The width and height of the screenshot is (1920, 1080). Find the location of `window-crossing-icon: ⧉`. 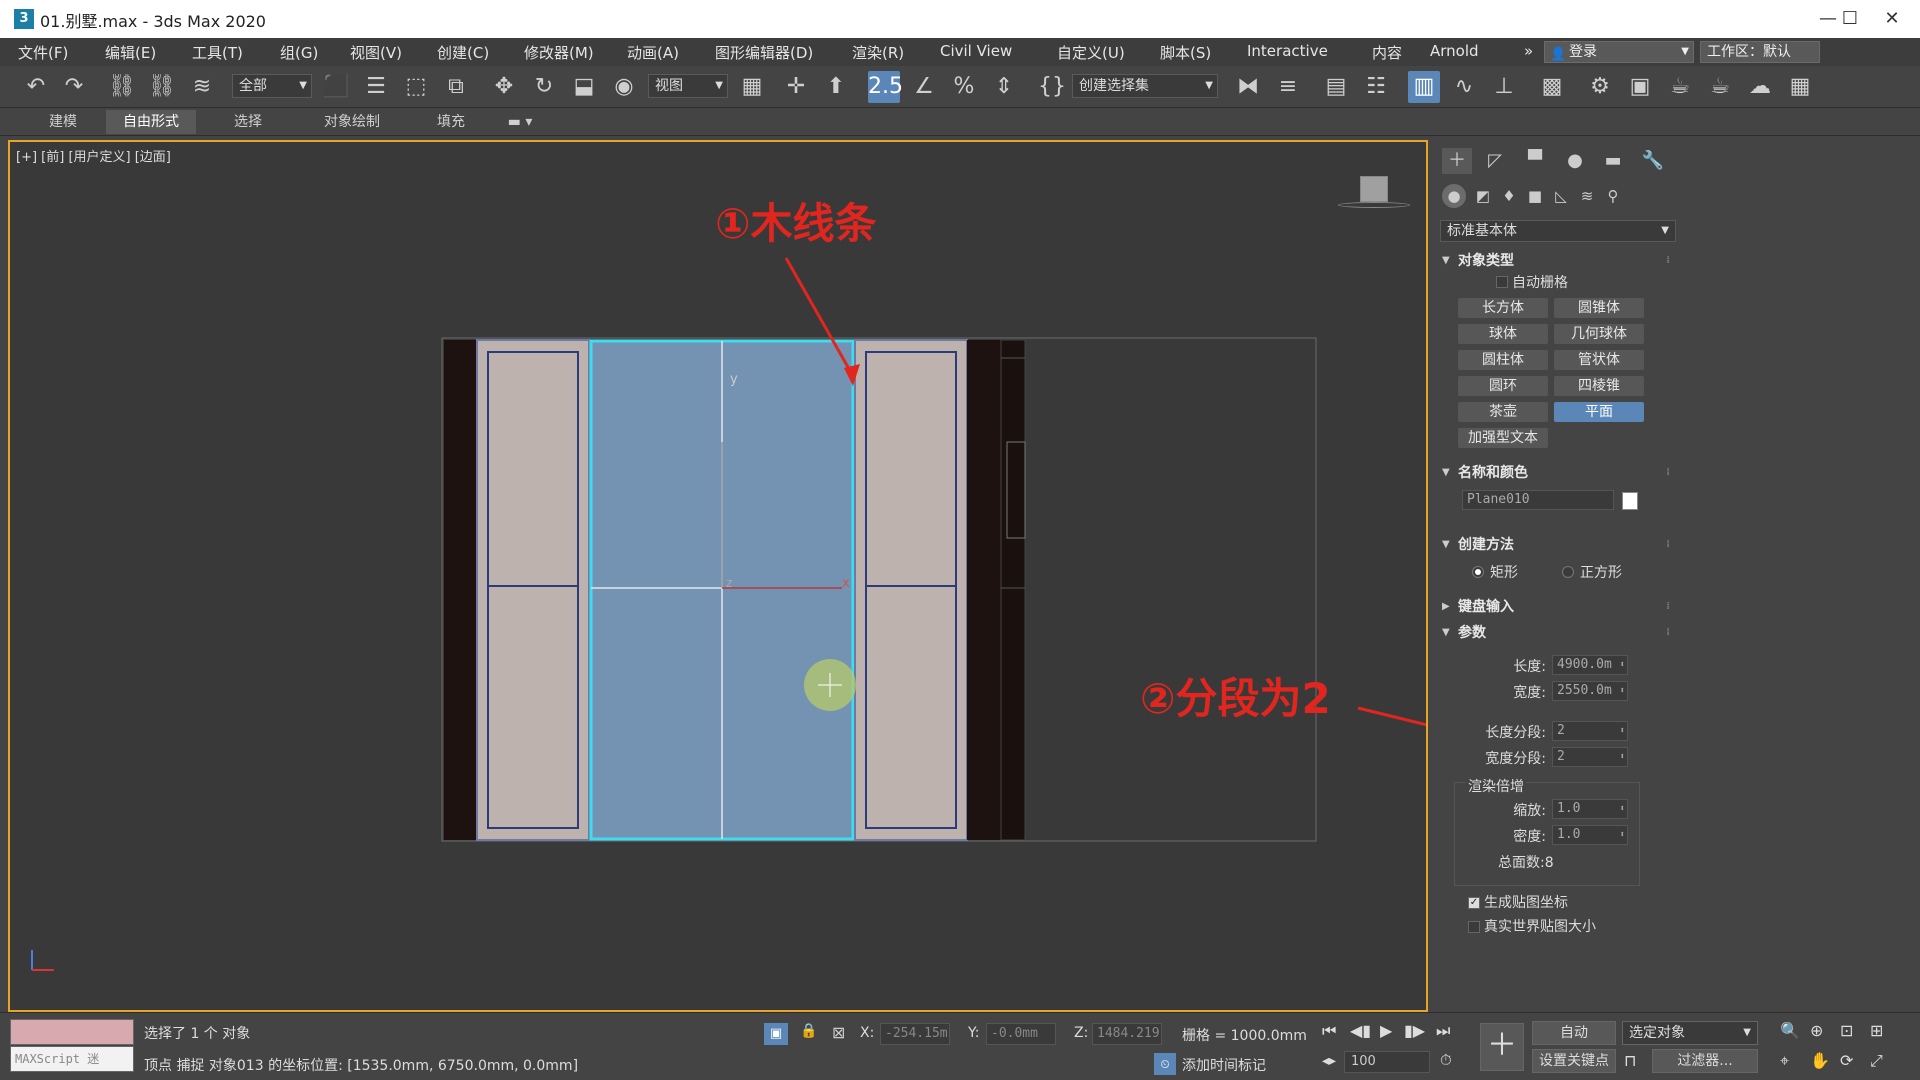

window-crossing-icon: ⧉ is located at coordinates (456, 87).